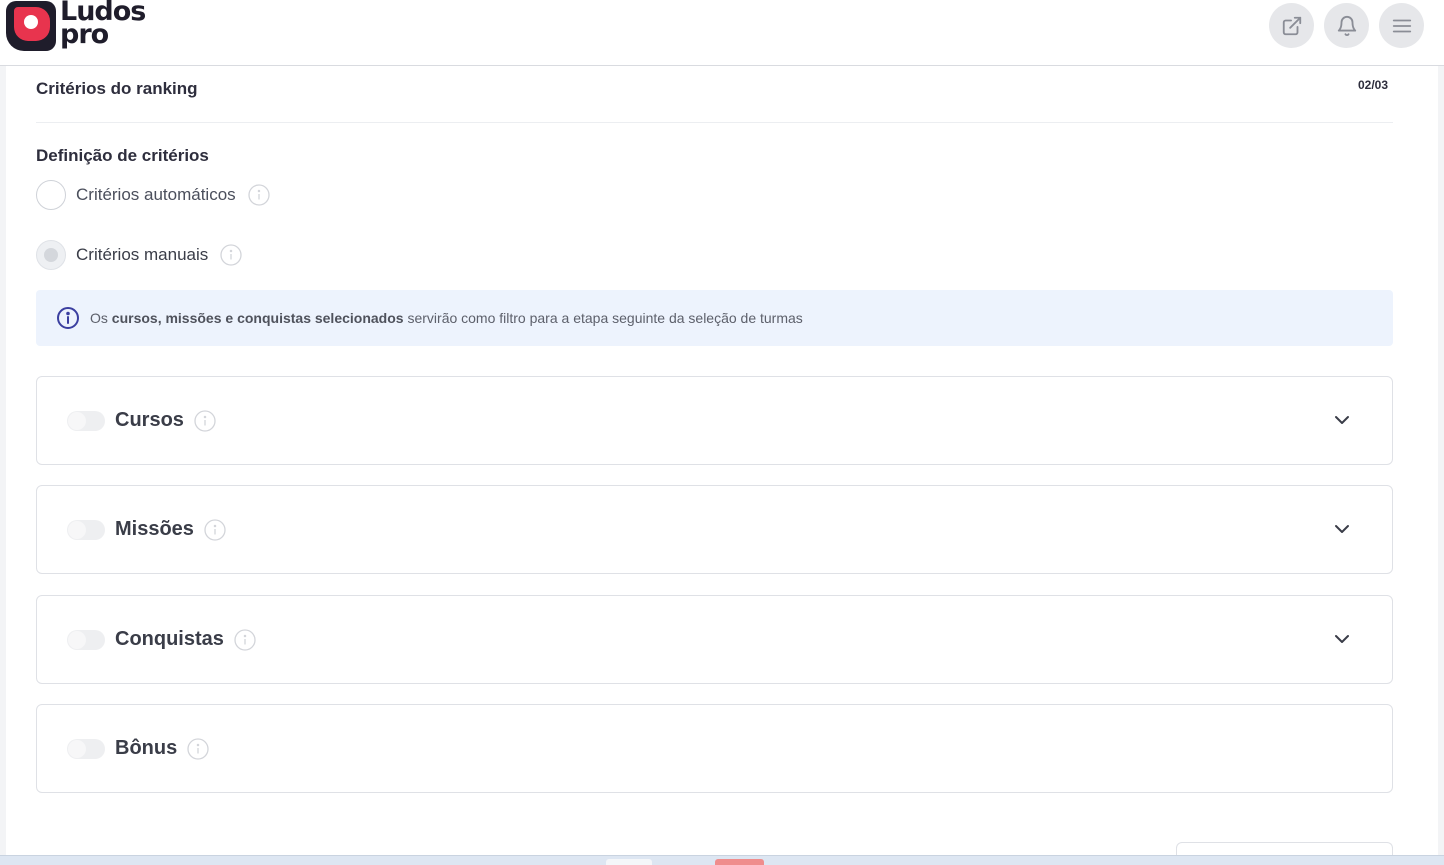  I want to click on manual-criteria-radio, so click(51, 255).